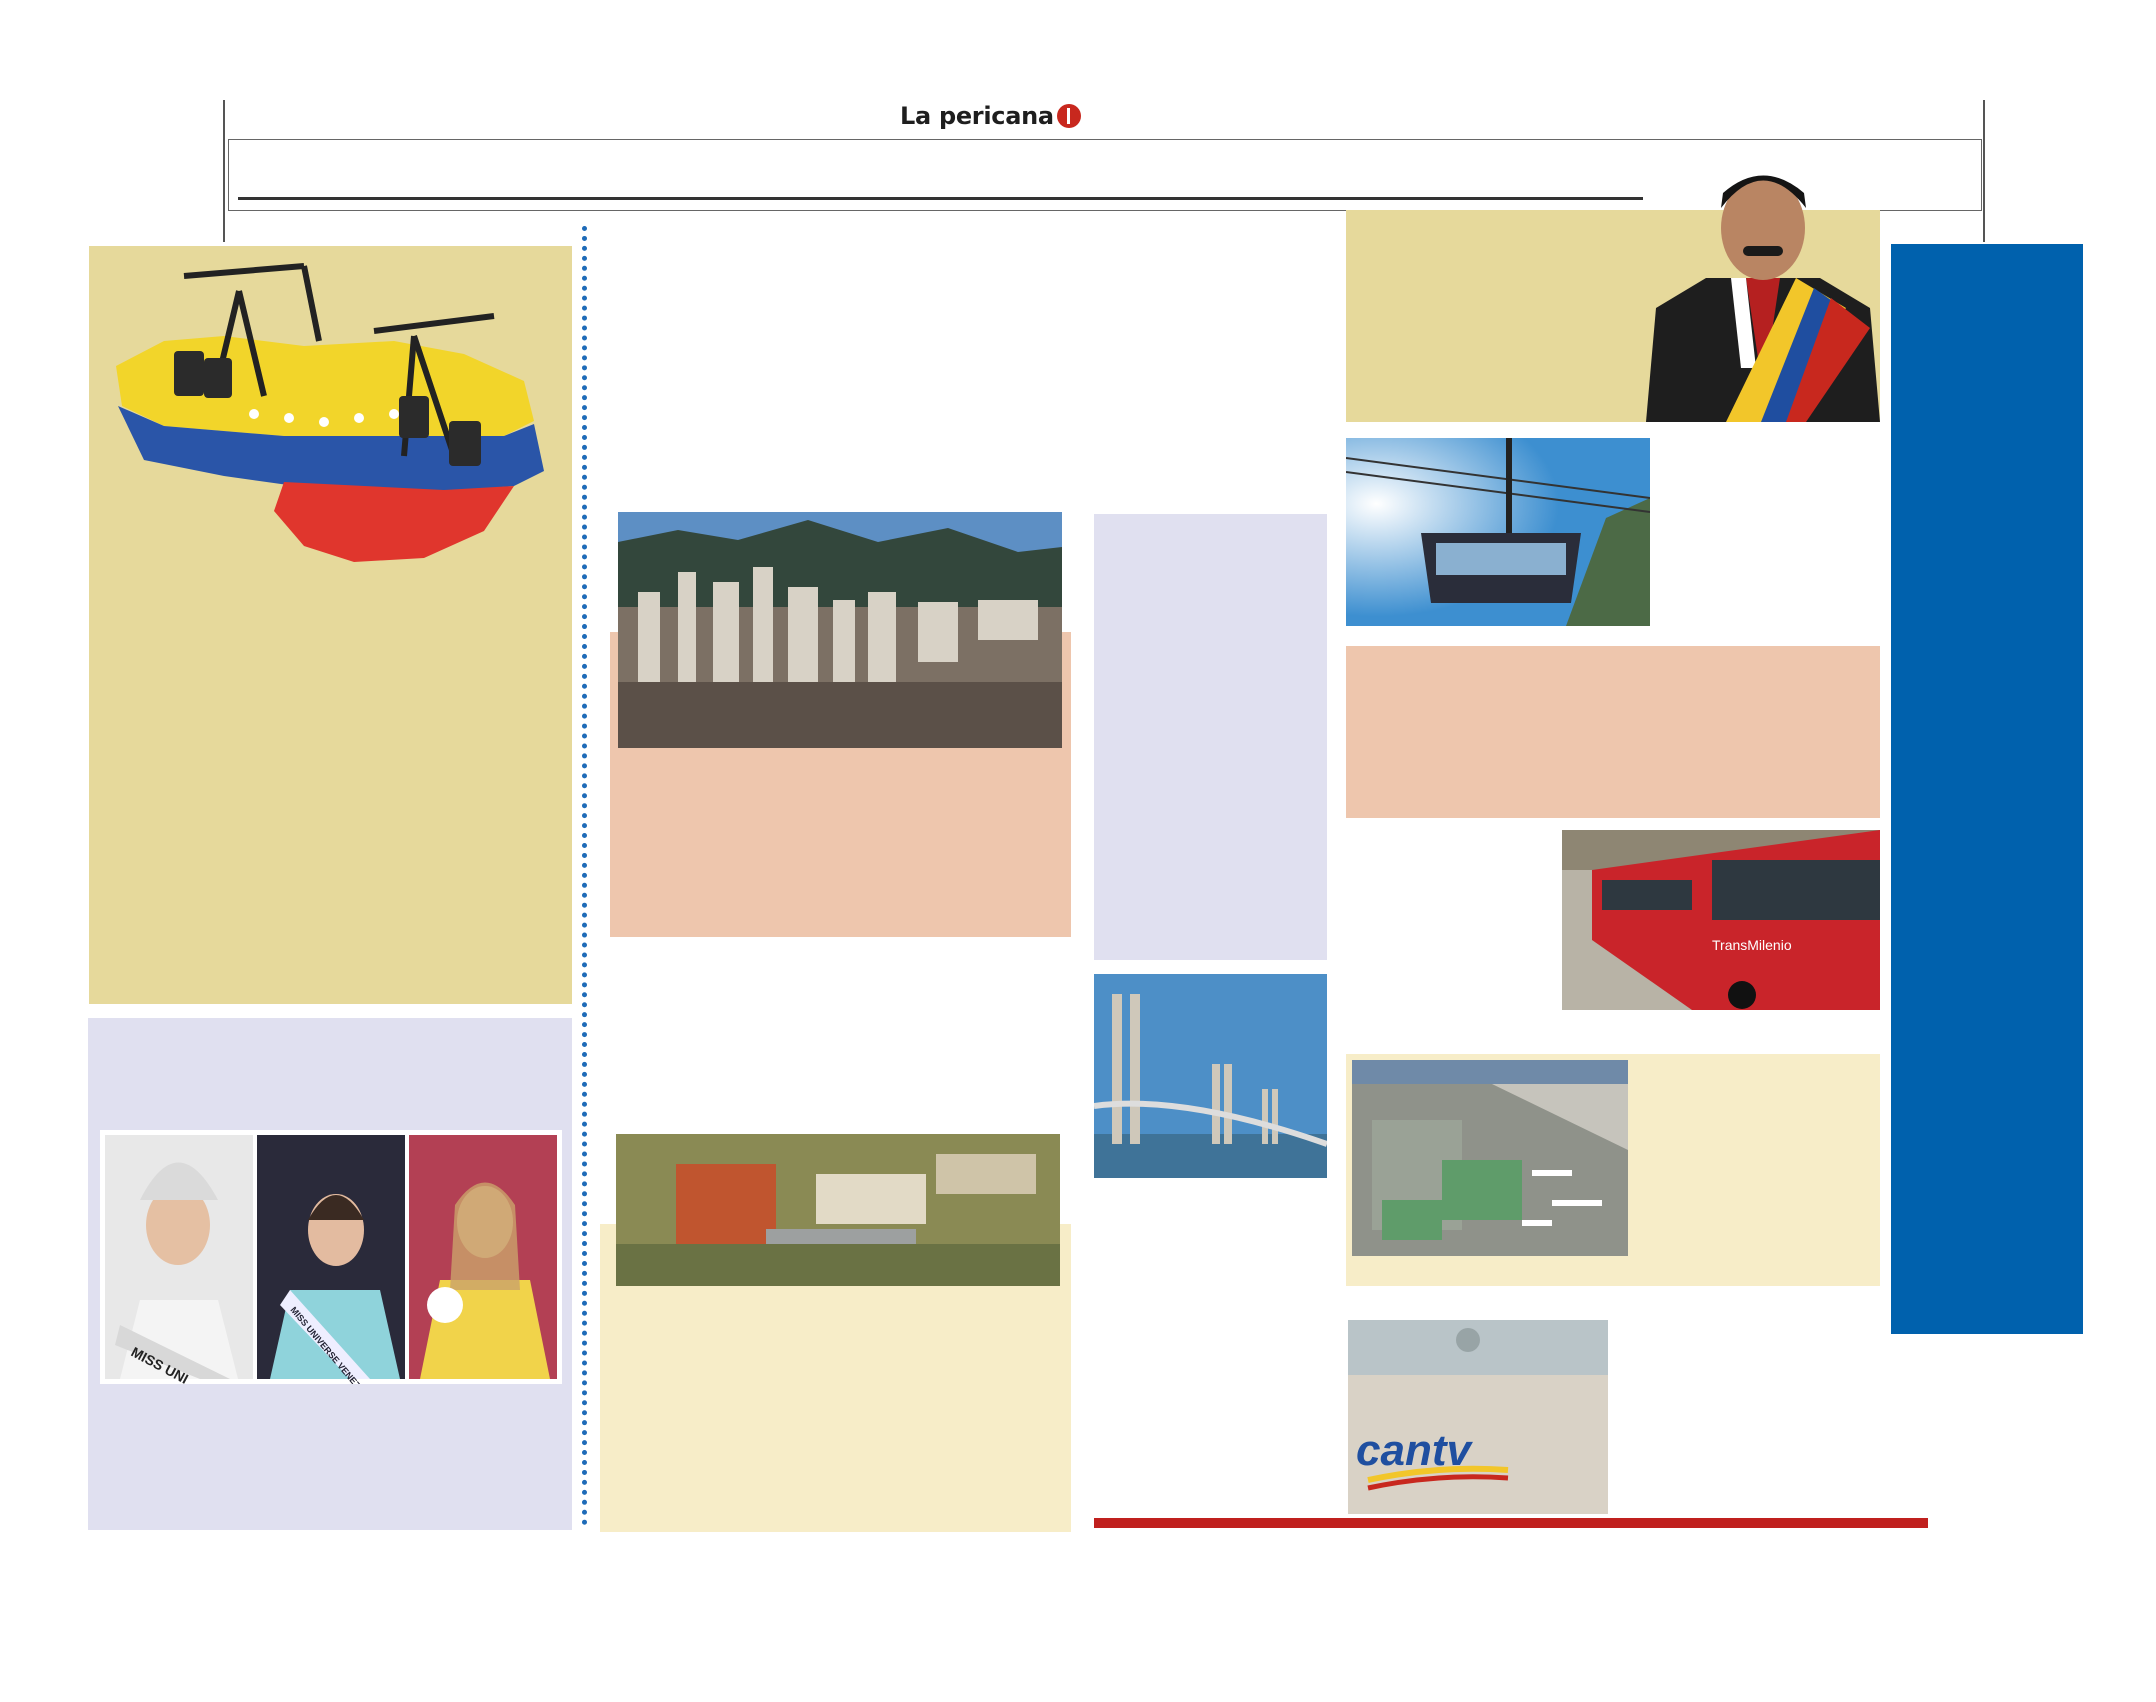 The width and height of the screenshot is (2156, 1702). What do you see at coordinates (1068, 116) in the screenshot?
I see `logo-mark-icon` at bounding box center [1068, 116].